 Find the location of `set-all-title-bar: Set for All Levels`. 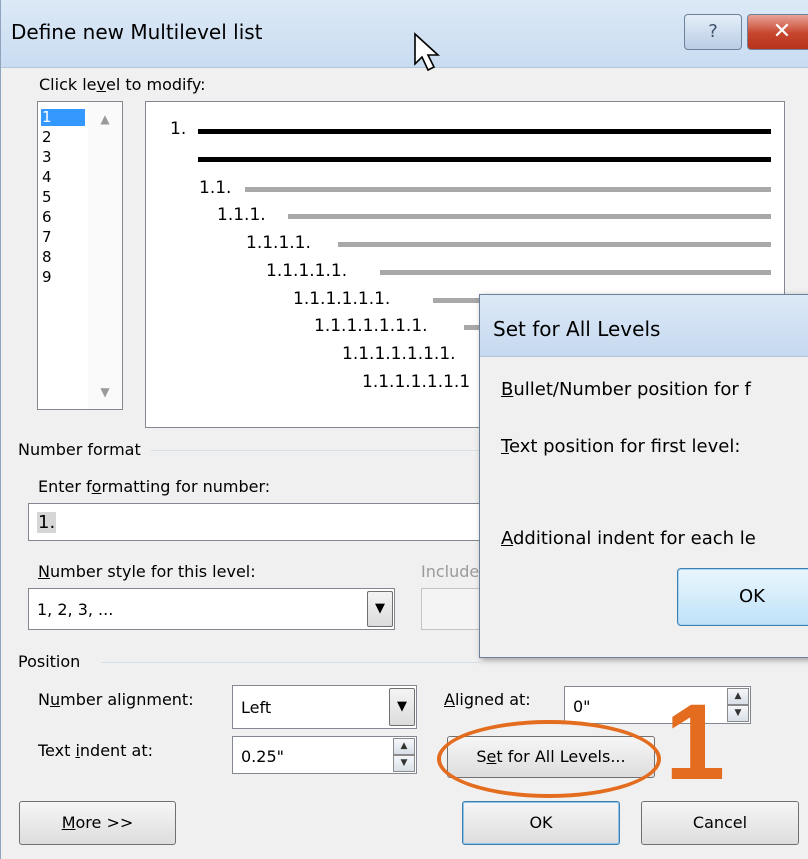

set-all-title-bar: Set for All Levels is located at coordinates (644, 326).